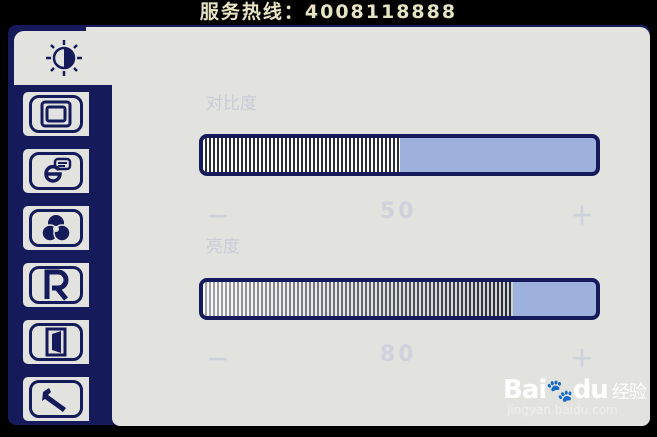 Image resolution: width=657 pixels, height=437 pixels. What do you see at coordinates (562, 410) in the screenshot?
I see `watermark-url: jingyan.baidu.com` at bounding box center [562, 410].